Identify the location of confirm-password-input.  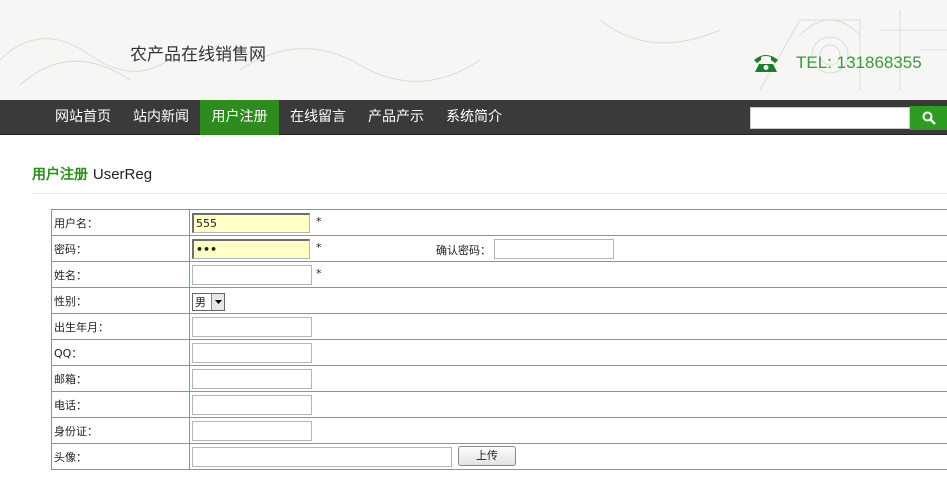
(554, 249).